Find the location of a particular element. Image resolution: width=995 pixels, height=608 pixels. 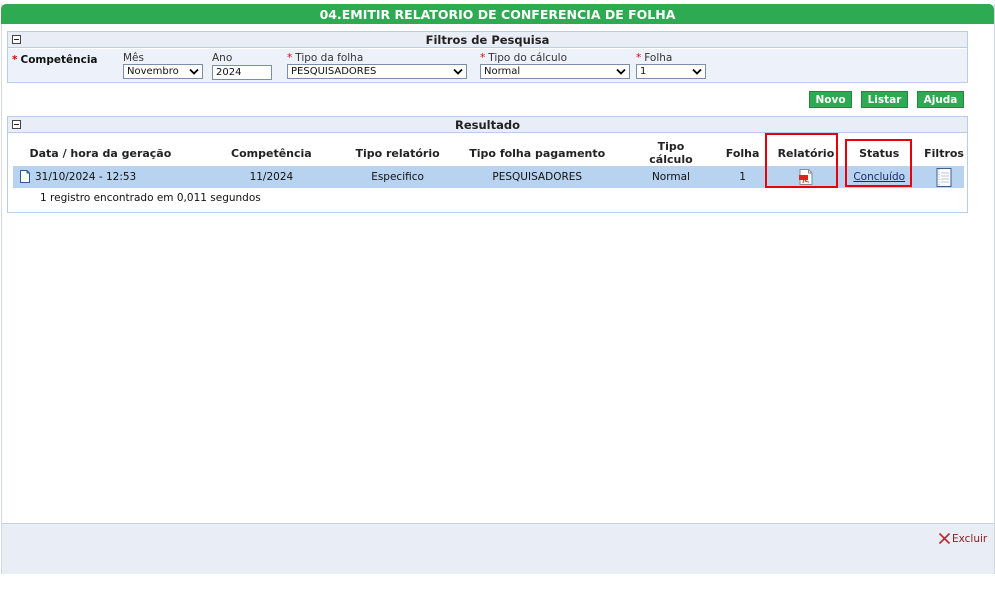

mes-value: Novembro is located at coordinates (153, 71).